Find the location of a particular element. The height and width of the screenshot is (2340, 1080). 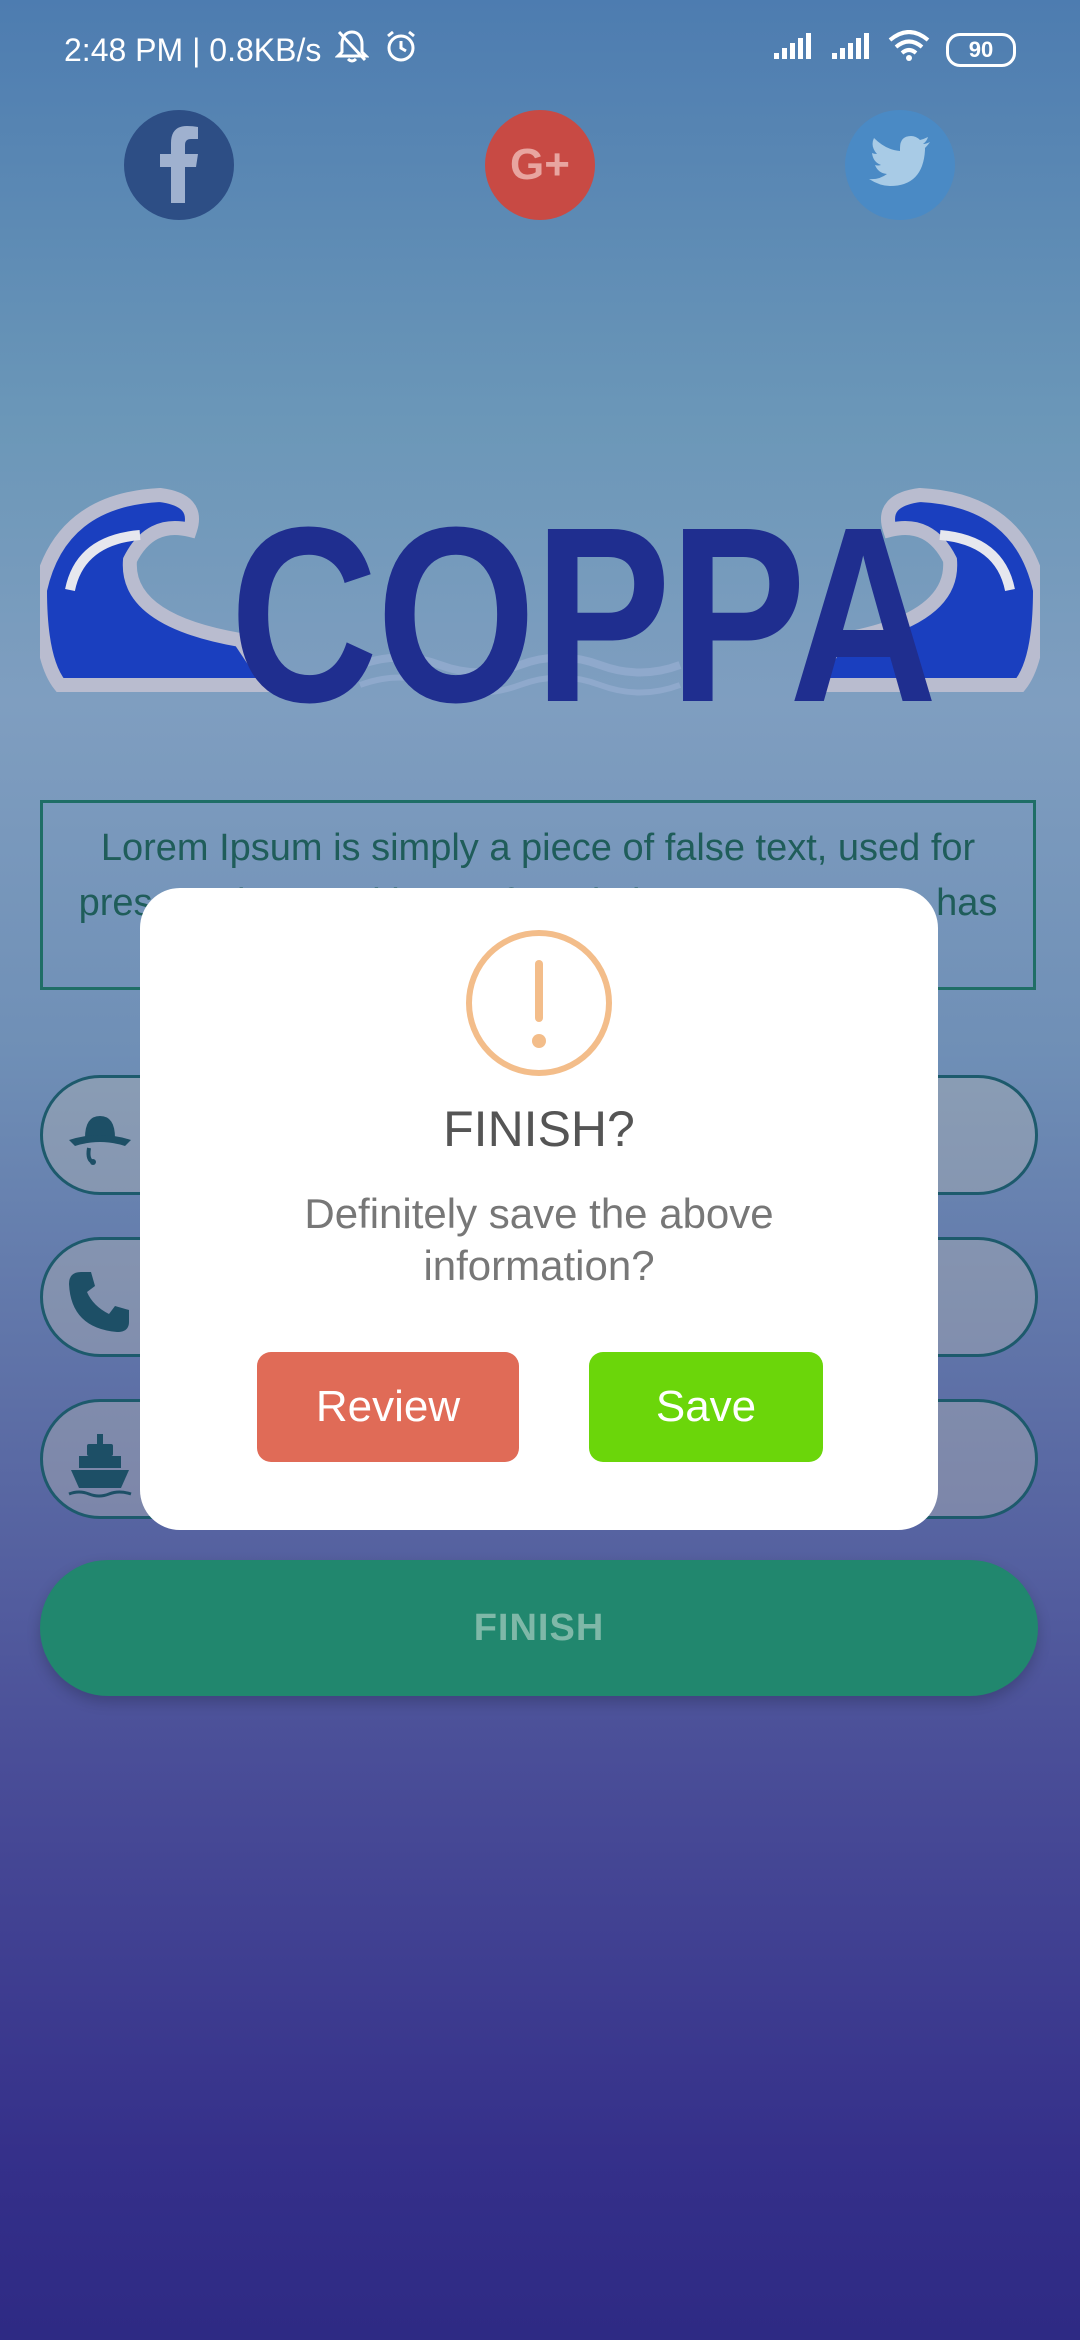

google-plus-icon: G+ is located at coordinates (540, 164).